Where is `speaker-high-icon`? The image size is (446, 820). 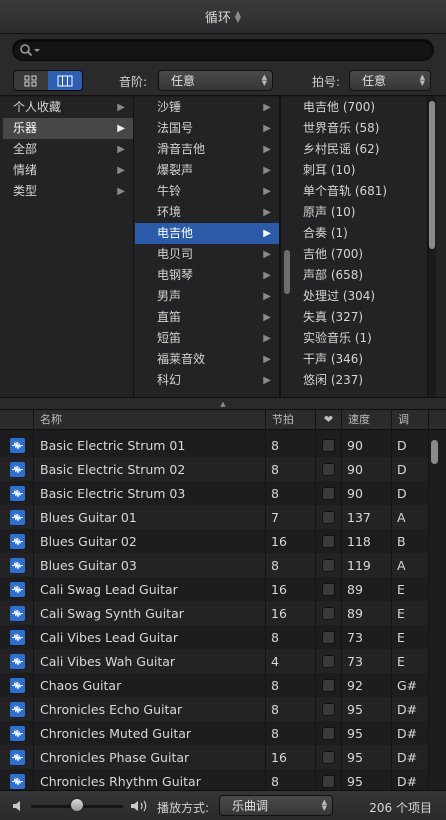 speaker-high-icon is located at coordinates (140, 806).